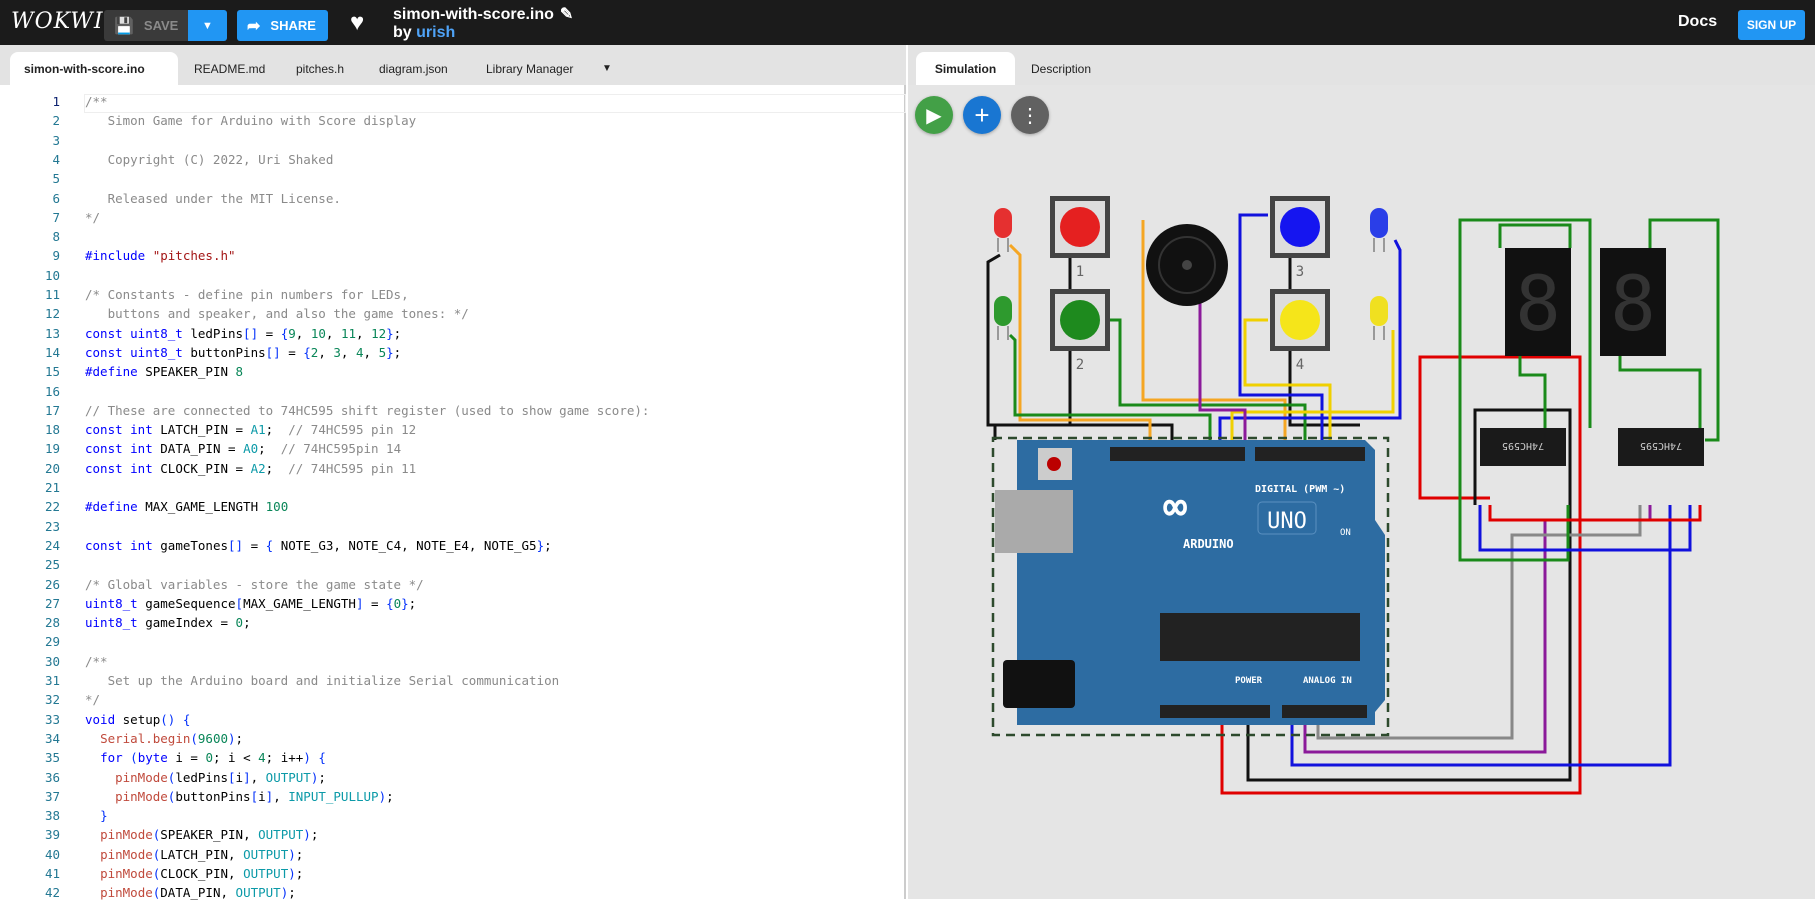 Image resolution: width=1815 pixels, height=900 pixels. Describe the element at coordinates (1324, 711) in the screenshot. I see `analog-header` at that location.